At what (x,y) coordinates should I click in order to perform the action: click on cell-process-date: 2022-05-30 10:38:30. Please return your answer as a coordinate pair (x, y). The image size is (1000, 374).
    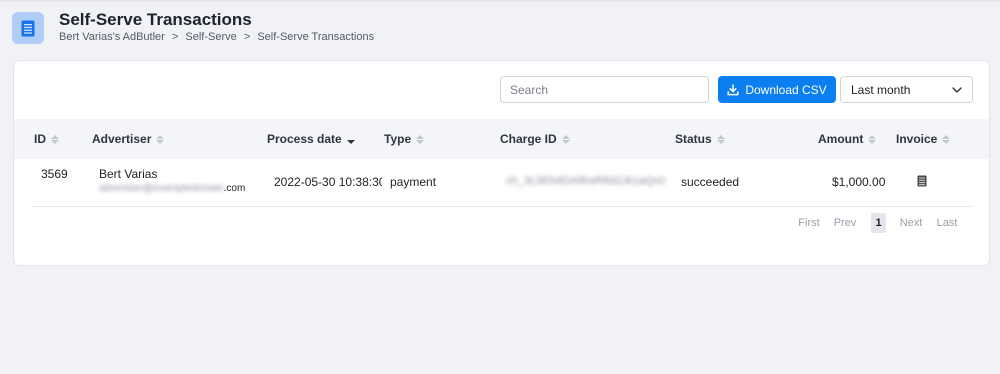
    Looking at the image, I should click on (328, 182).